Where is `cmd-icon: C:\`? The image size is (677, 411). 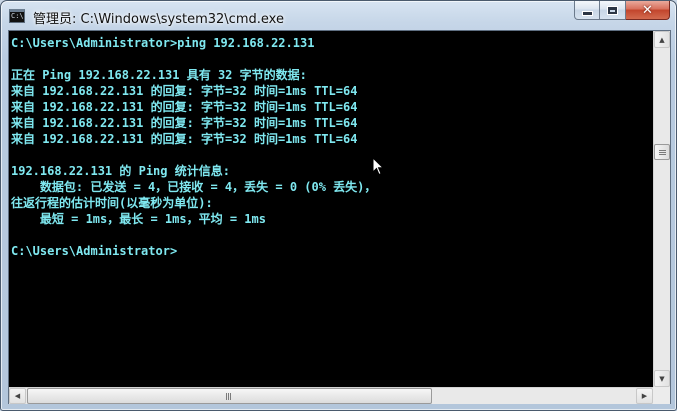 cmd-icon: C:\ is located at coordinates (17, 16).